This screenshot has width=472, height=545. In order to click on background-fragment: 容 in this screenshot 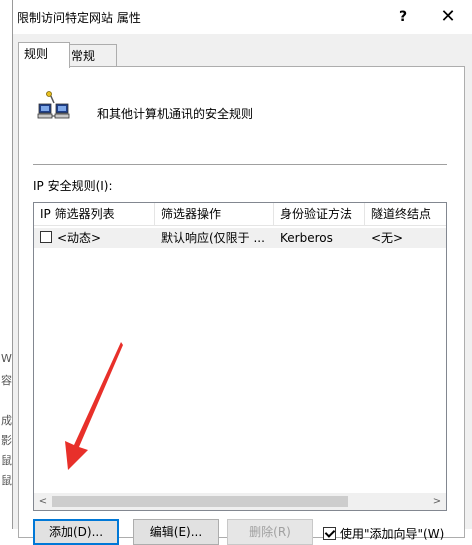, I will do `click(6, 380)`.